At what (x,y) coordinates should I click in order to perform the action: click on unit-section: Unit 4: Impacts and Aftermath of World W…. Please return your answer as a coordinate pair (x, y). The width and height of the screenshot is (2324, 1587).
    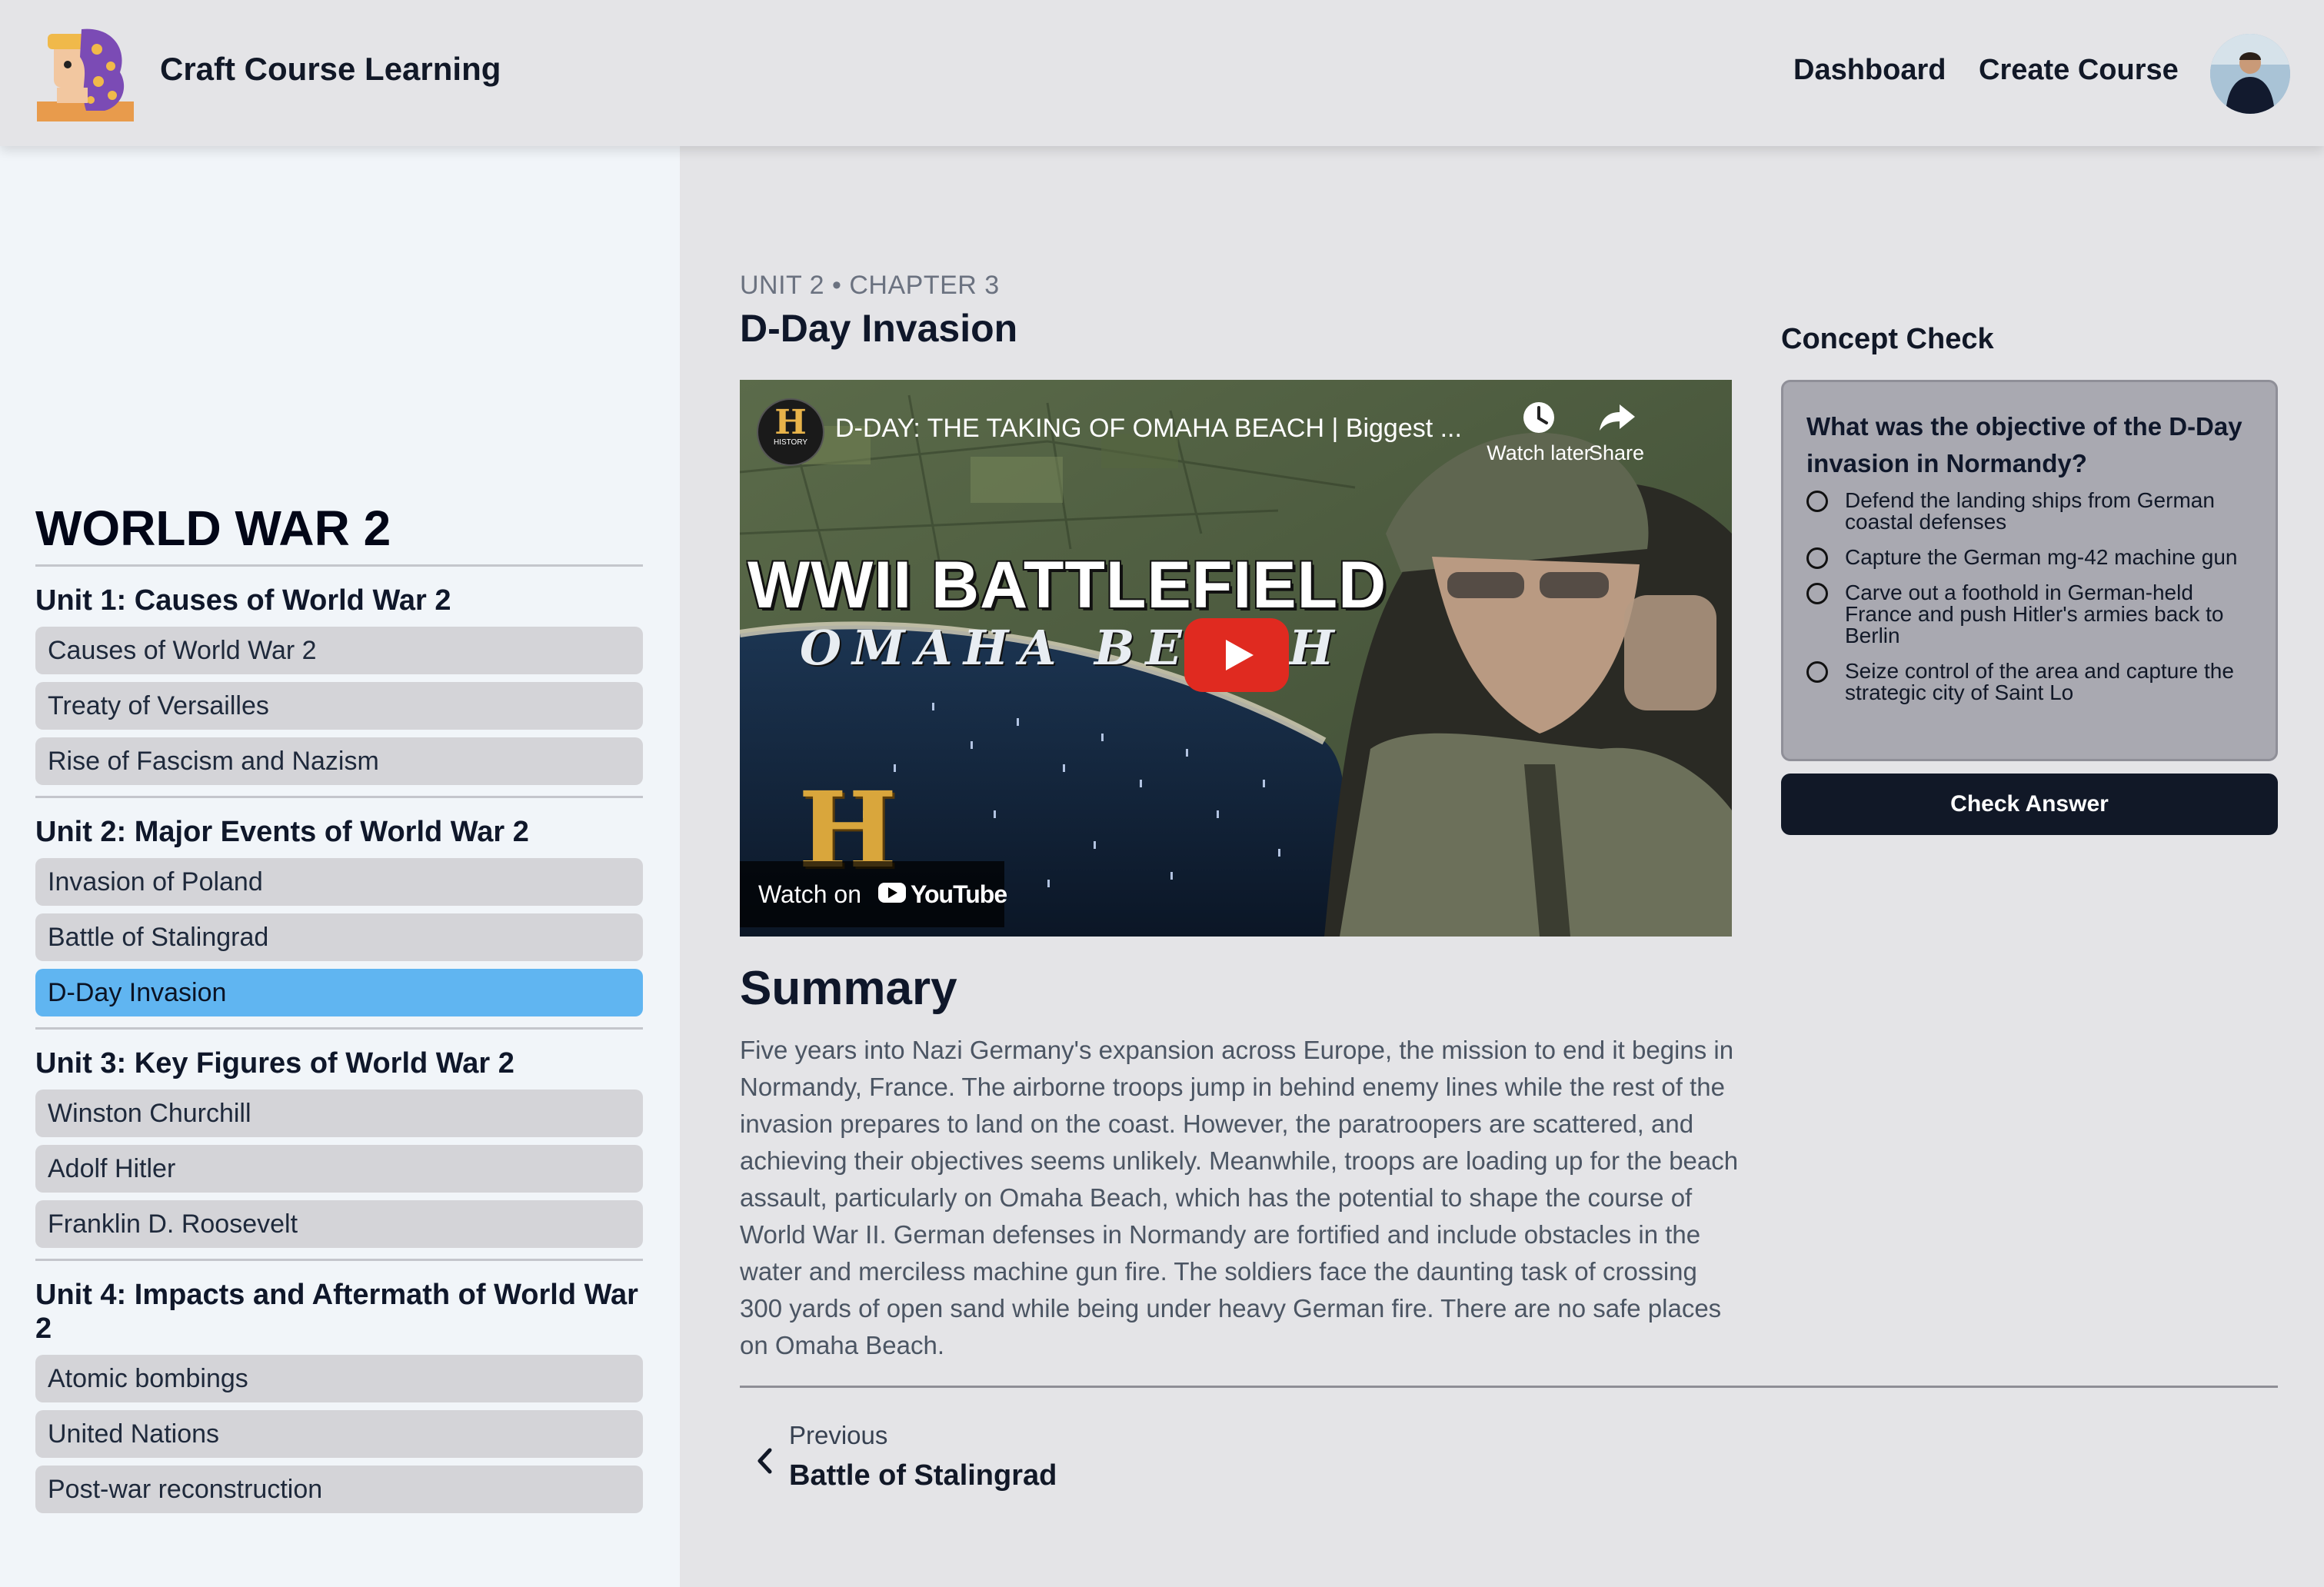
    Looking at the image, I should click on (339, 1386).